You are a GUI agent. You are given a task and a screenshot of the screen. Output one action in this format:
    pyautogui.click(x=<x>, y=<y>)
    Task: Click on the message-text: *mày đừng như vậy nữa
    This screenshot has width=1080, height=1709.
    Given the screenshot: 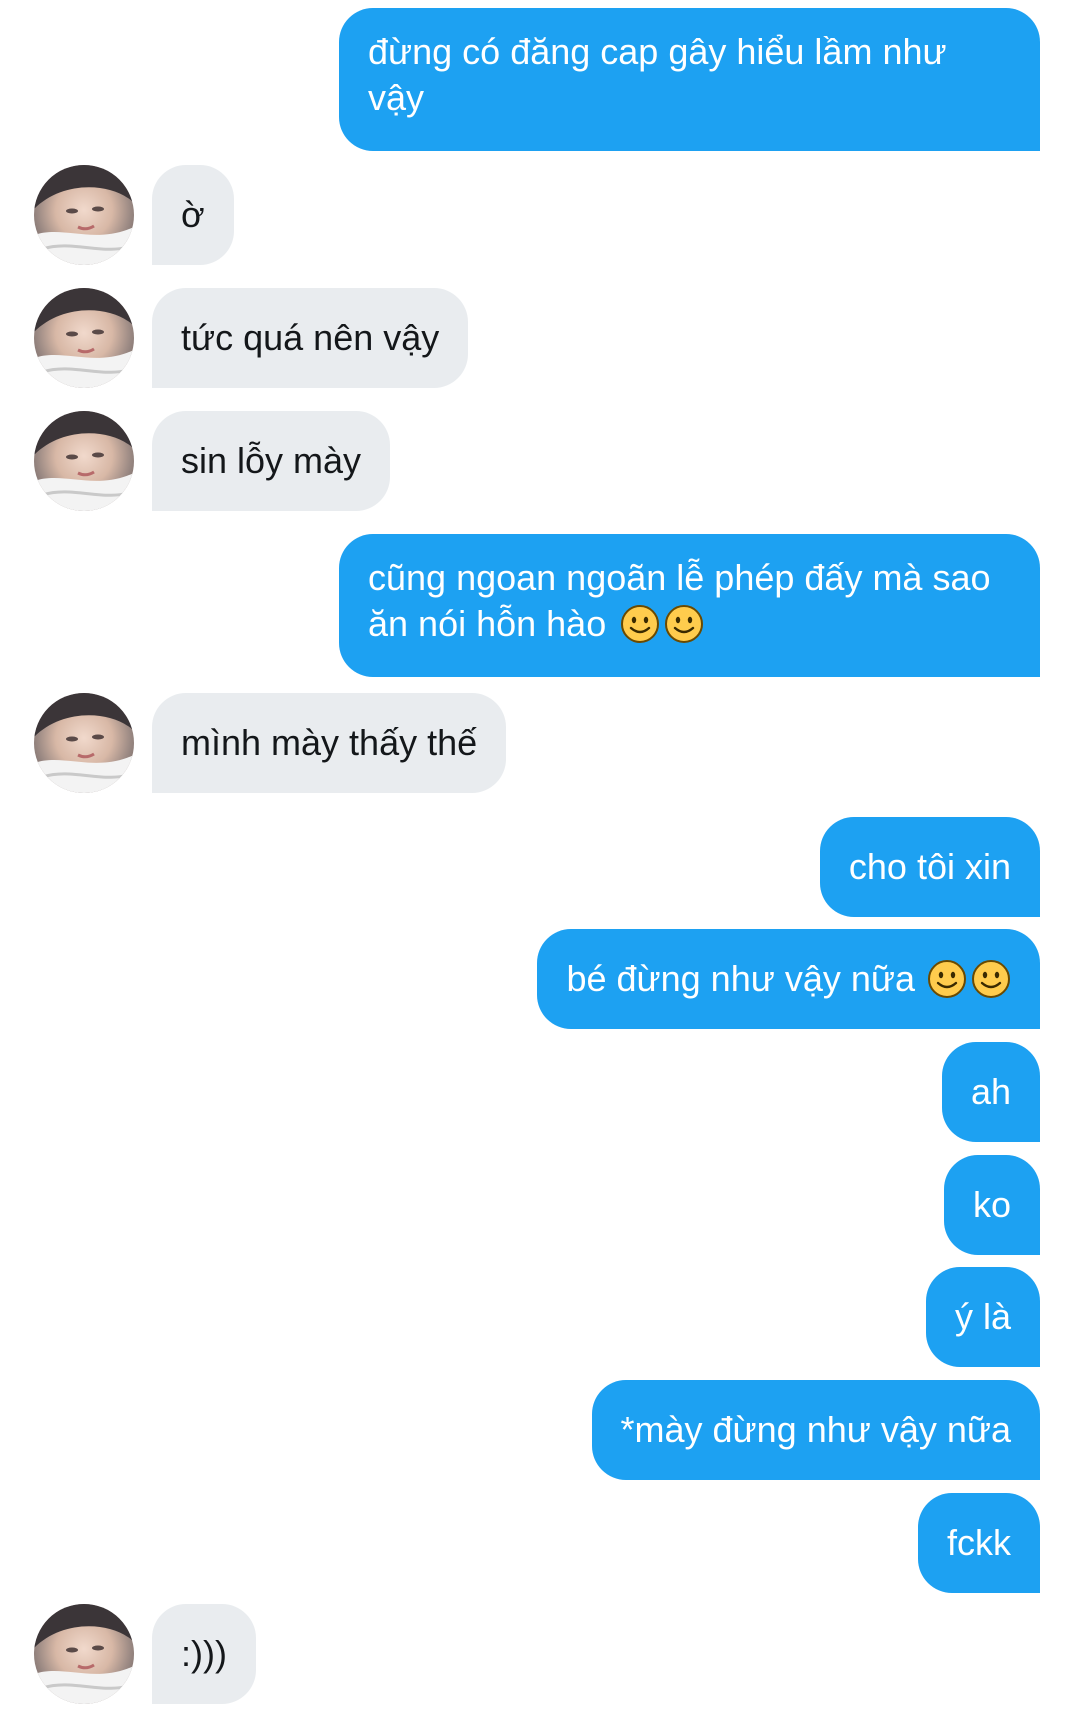 What is the action you would take?
    pyautogui.click(x=816, y=1429)
    